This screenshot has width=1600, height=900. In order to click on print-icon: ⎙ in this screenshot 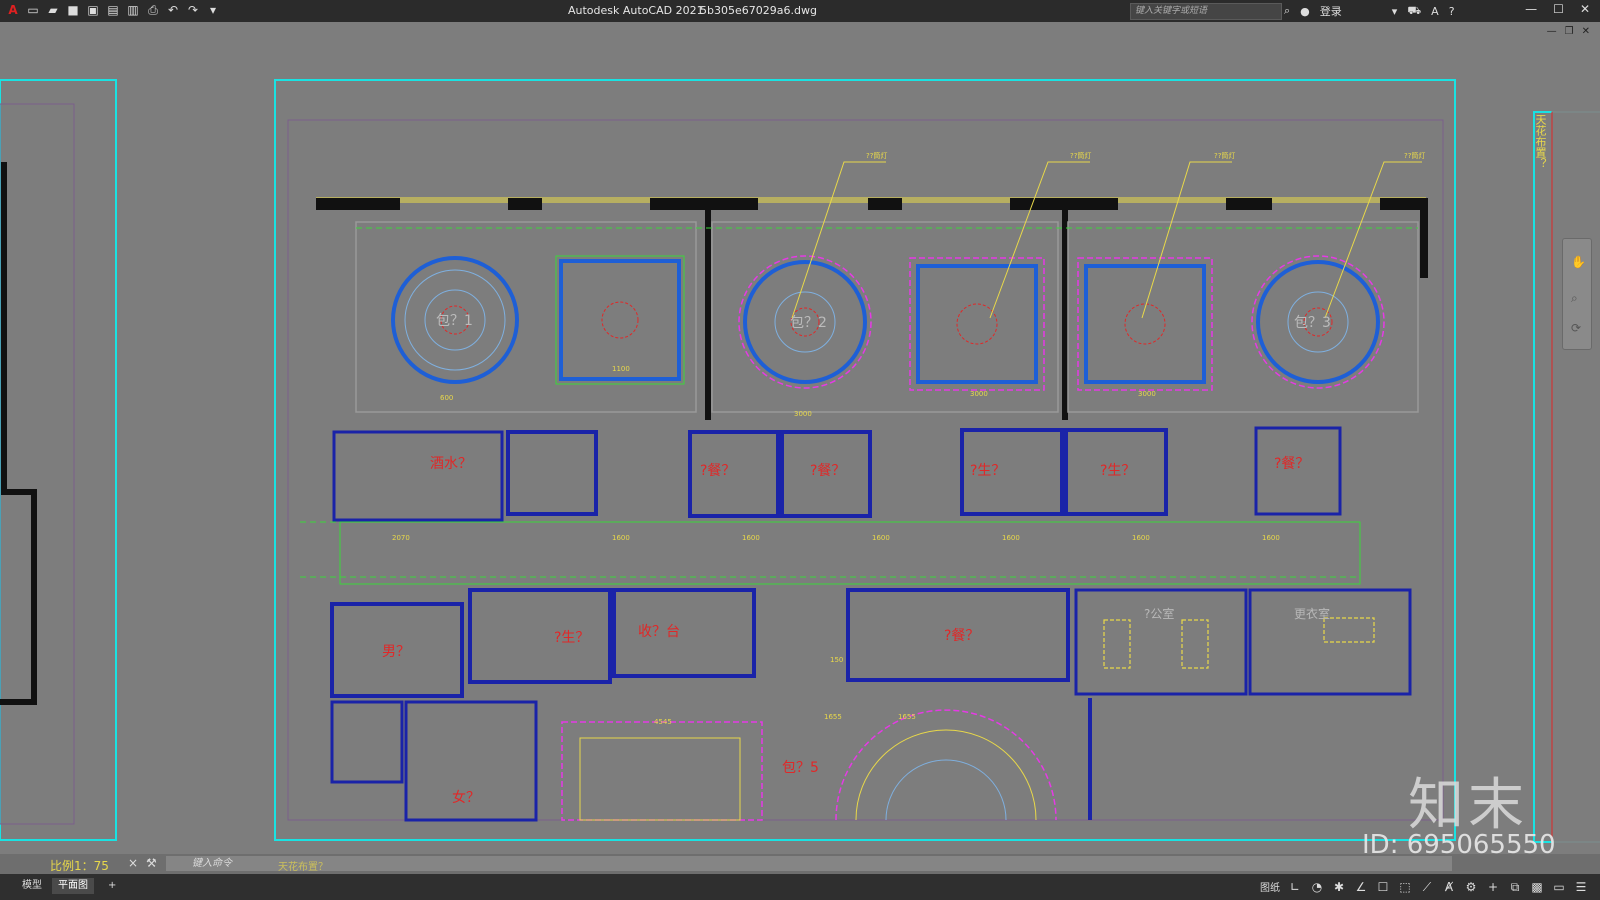, I will do `click(153, 10)`.